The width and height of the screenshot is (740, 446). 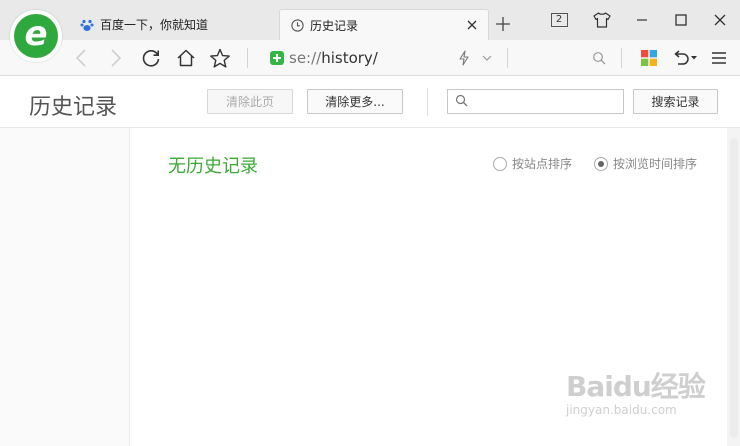 What do you see at coordinates (546, 101) in the screenshot?
I see `history-search-input` at bounding box center [546, 101].